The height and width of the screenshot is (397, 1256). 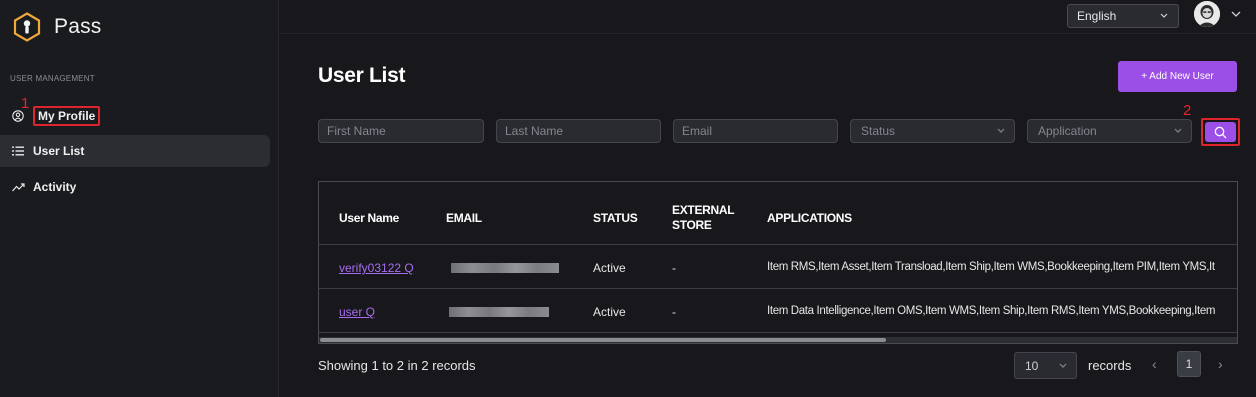 I want to click on user-avatar-icon, so click(x=1207, y=14).